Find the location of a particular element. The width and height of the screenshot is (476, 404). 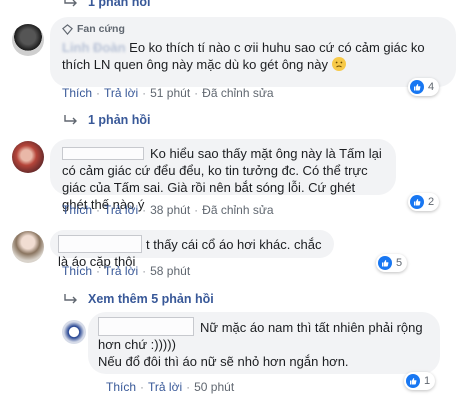

timestamp: 51 phút is located at coordinates (170, 93).